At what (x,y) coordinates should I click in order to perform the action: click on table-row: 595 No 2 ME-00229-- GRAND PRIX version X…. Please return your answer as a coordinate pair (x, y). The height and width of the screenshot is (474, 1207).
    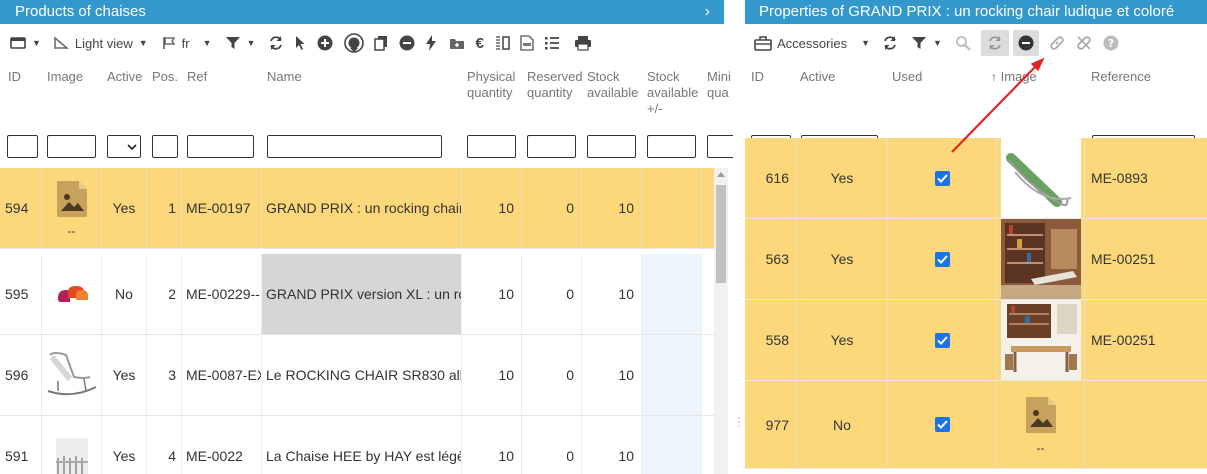
    Looking at the image, I should click on (357, 294).